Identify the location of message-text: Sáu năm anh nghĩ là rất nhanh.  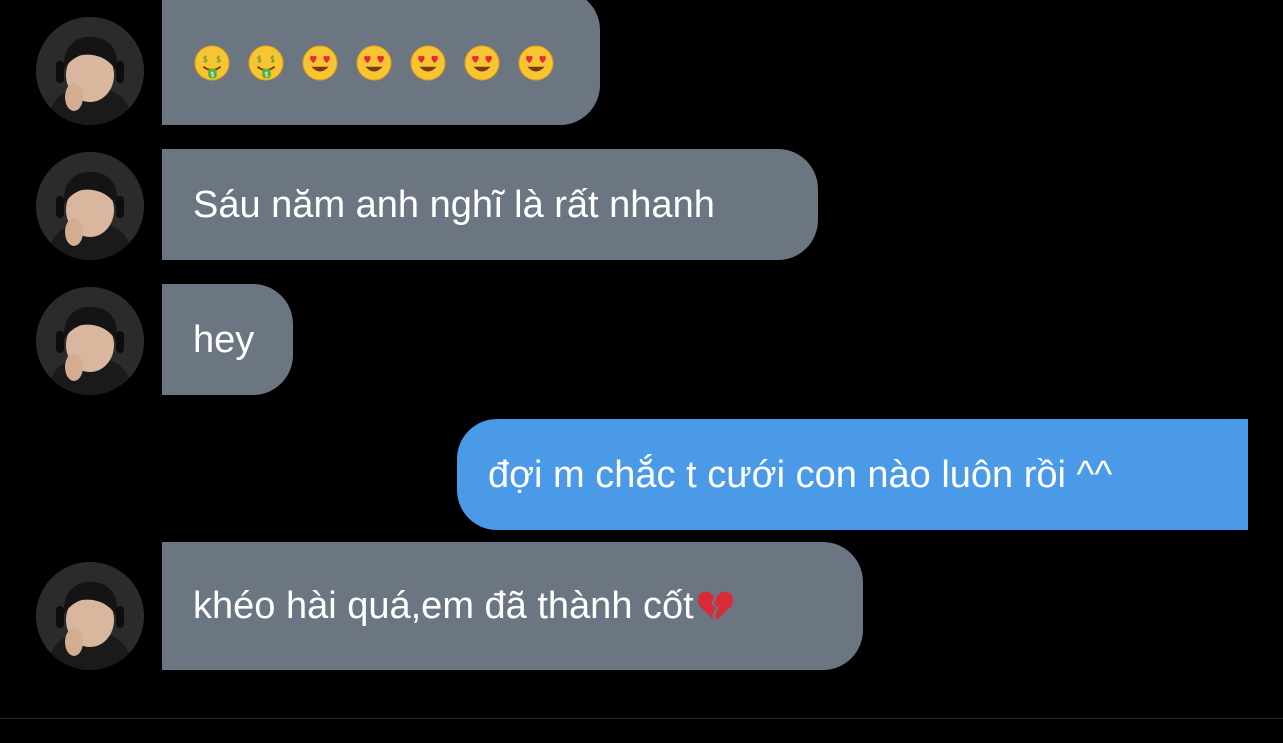
(454, 204).